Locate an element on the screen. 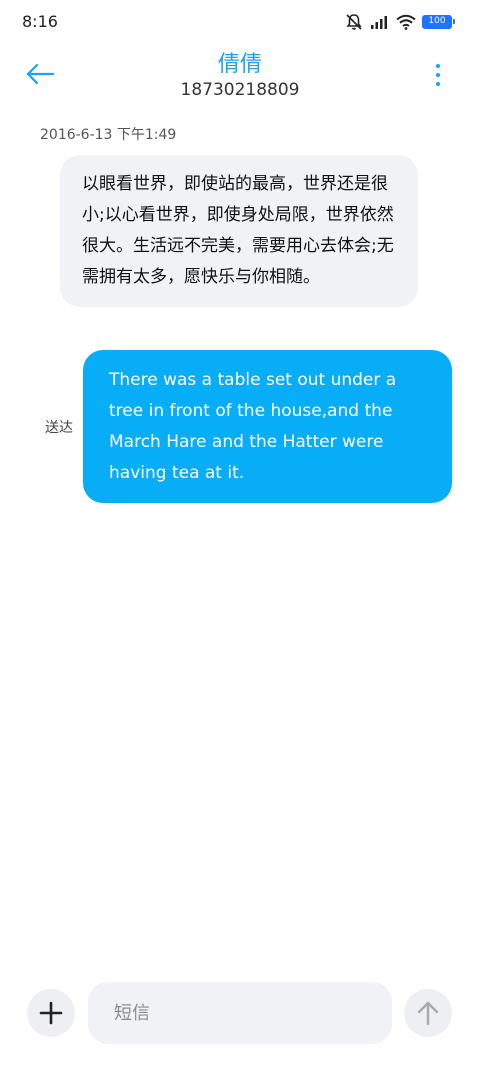 The width and height of the screenshot is (480, 1066). status-icons: 100 is located at coordinates (399, 22).